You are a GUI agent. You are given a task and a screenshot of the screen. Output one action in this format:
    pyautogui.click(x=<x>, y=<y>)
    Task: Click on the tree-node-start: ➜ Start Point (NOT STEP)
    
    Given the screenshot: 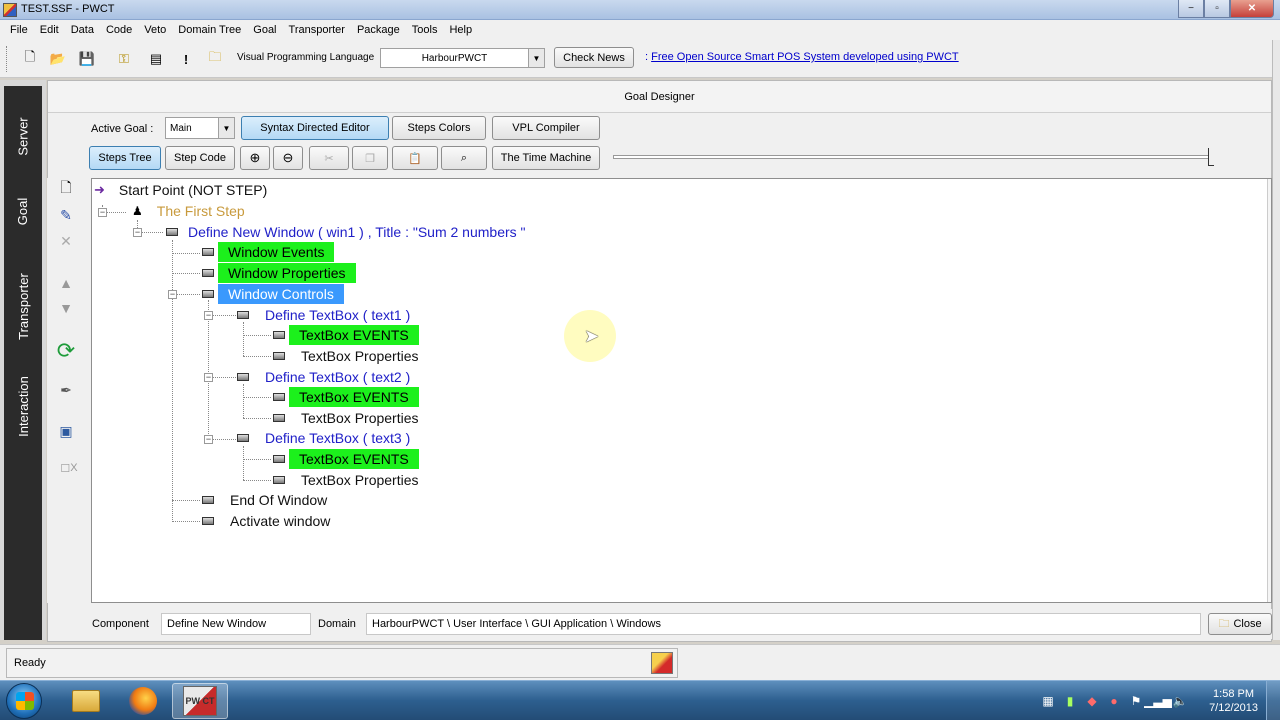 What is the action you would take?
    pyautogui.click(x=180, y=190)
    